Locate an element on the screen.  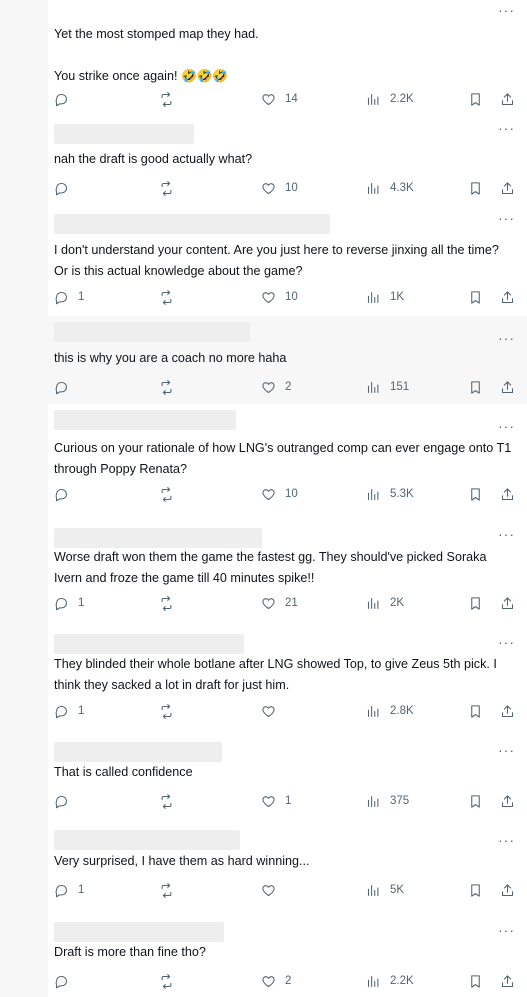
like-button: 1 is located at coordinates (276, 801).